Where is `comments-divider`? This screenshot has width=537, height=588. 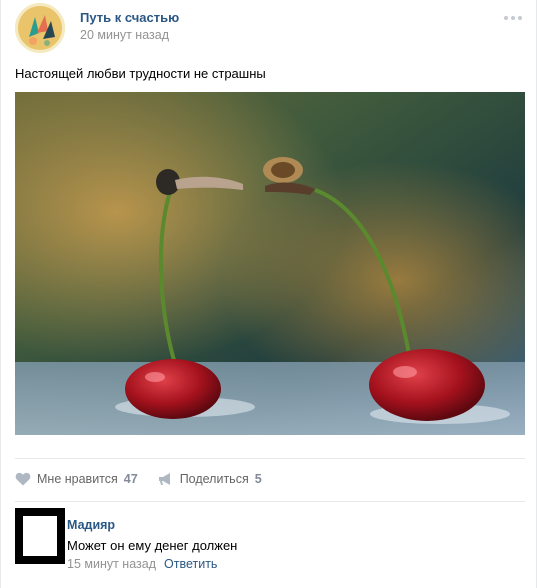
comments-divider is located at coordinates (270, 501).